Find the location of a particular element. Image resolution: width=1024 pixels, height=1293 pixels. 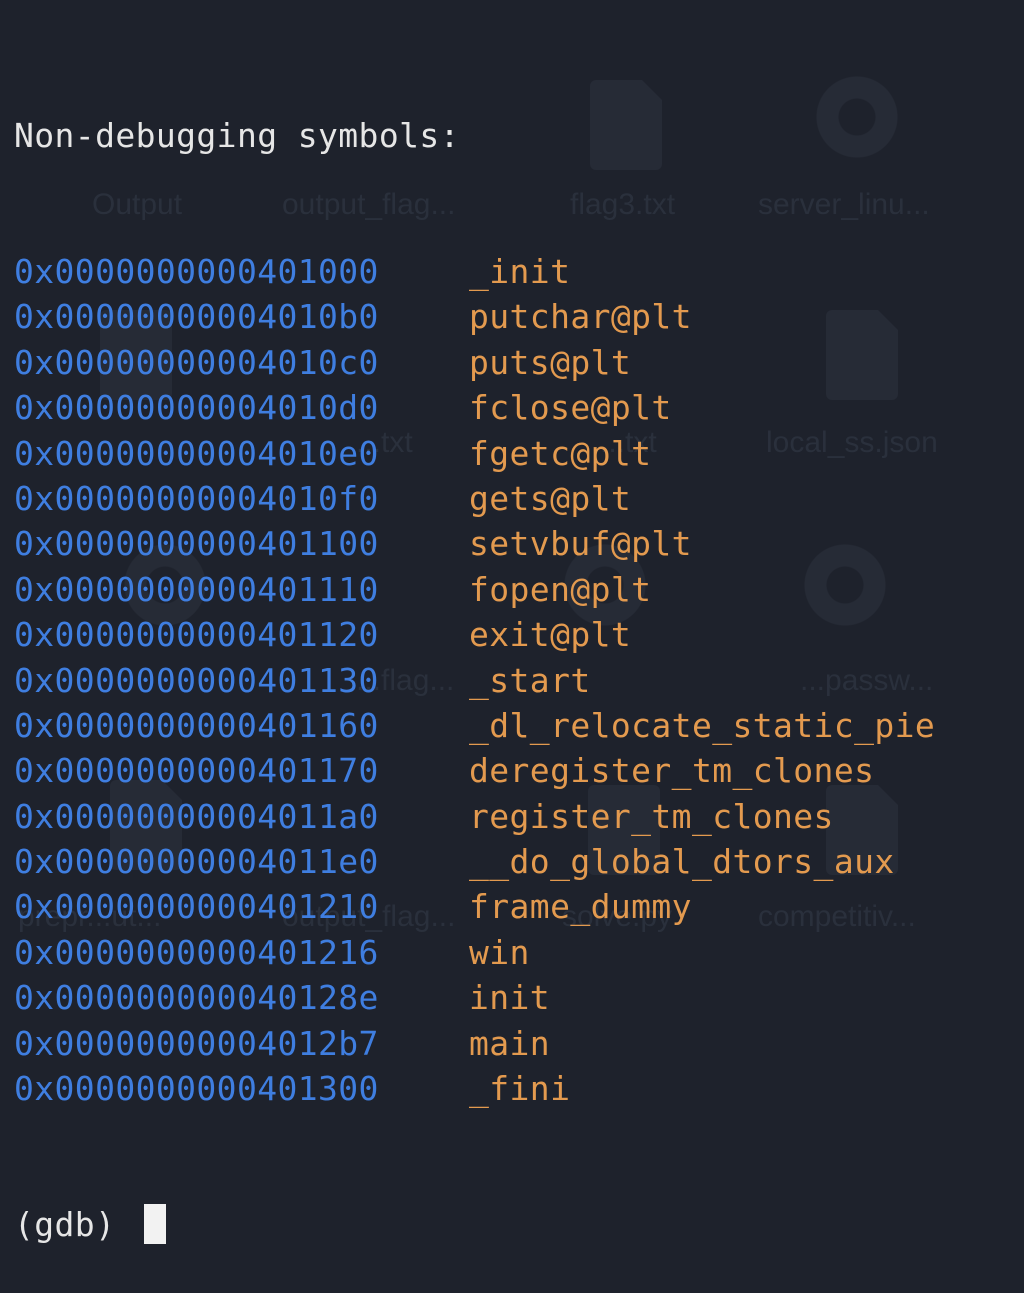

symbol-address: 0x0000000000401110 is located at coordinates (196, 589).